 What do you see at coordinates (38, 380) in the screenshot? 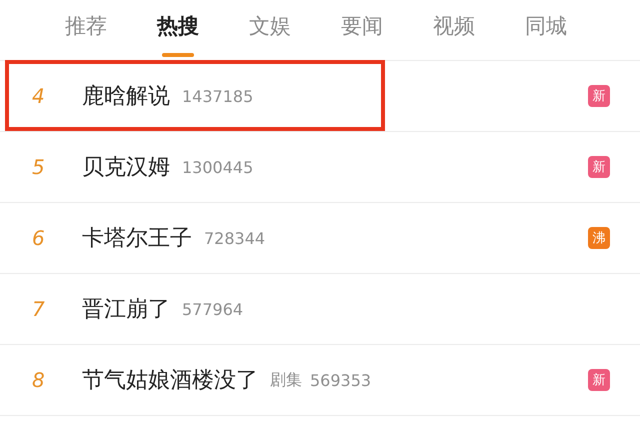
I see `rank-number: 8` at bounding box center [38, 380].